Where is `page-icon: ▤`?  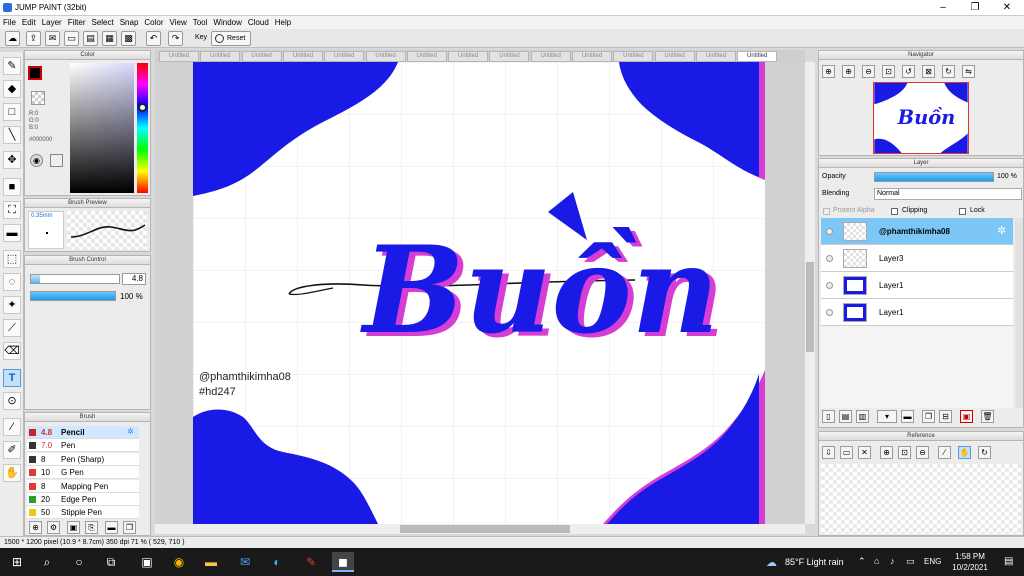
page-icon: ▤ is located at coordinates (90, 38).